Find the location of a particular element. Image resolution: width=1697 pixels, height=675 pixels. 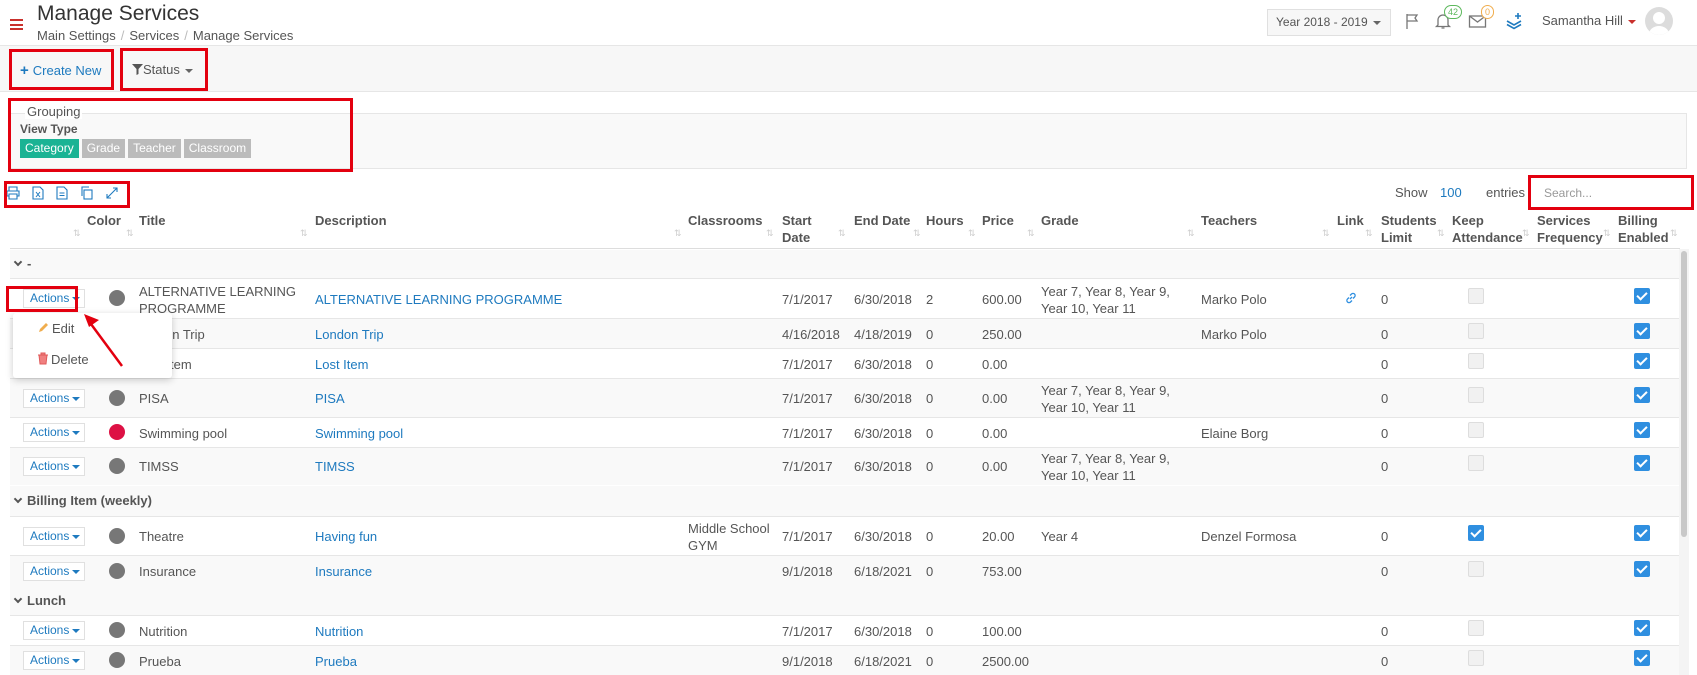

col-end-date-header: End Date is located at coordinates (882, 220).